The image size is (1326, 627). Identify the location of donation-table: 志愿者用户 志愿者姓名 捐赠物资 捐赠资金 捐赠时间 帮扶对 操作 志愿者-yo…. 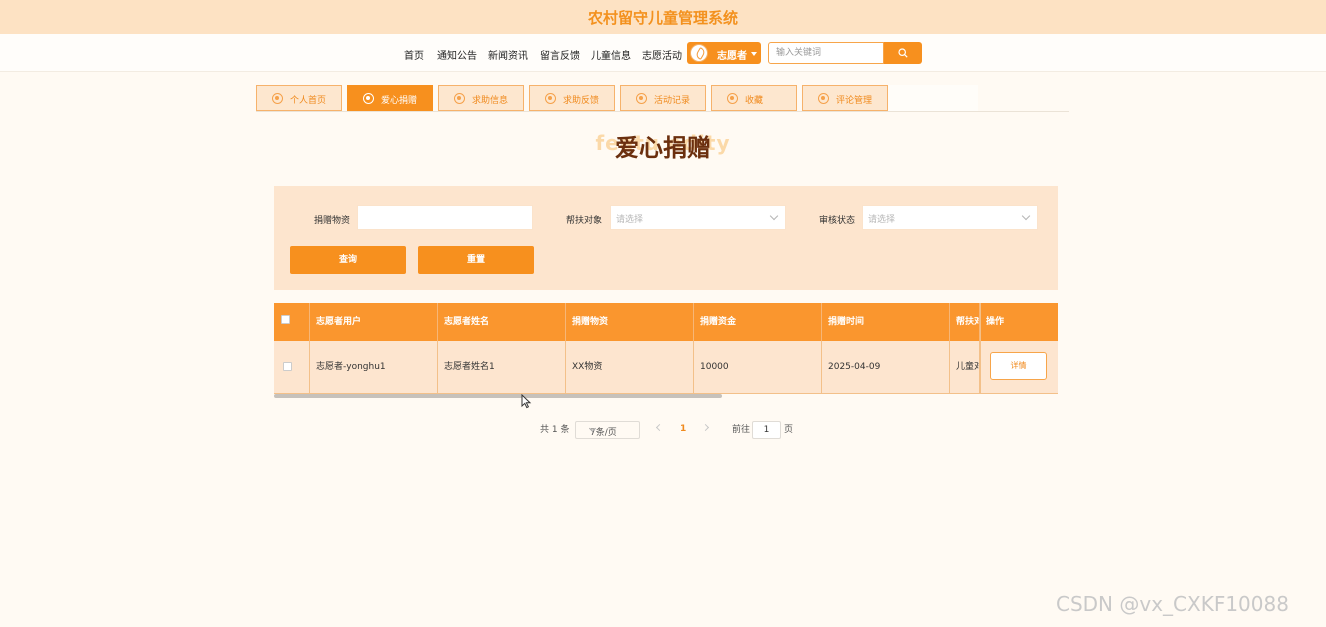
(666, 348).